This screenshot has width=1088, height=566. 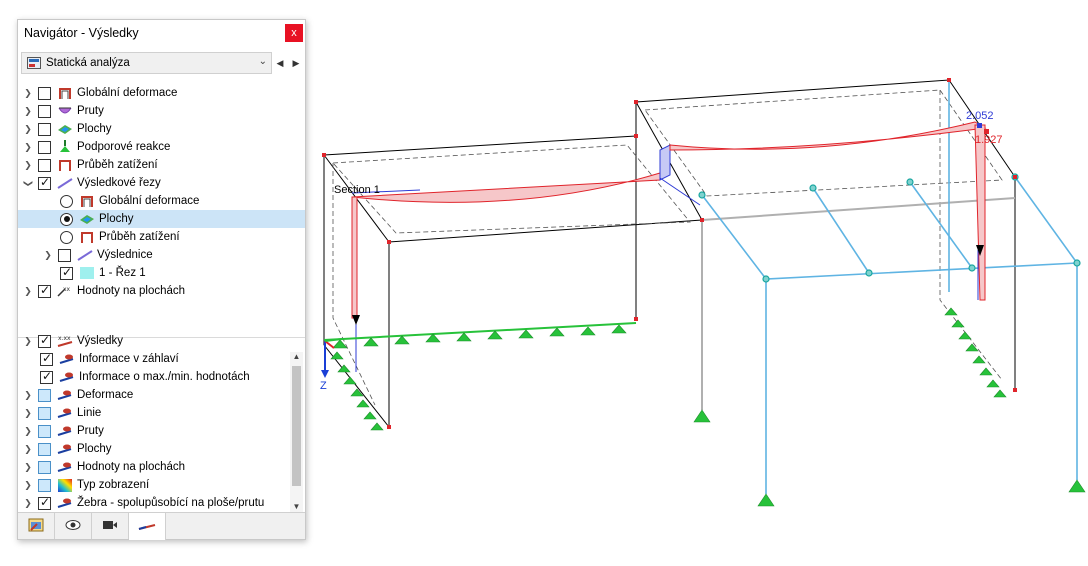 What do you see at coordinates (296, 358) in the screenshot?
I see `scroll-up-icon: ▲` at bounding box center [296, 358].